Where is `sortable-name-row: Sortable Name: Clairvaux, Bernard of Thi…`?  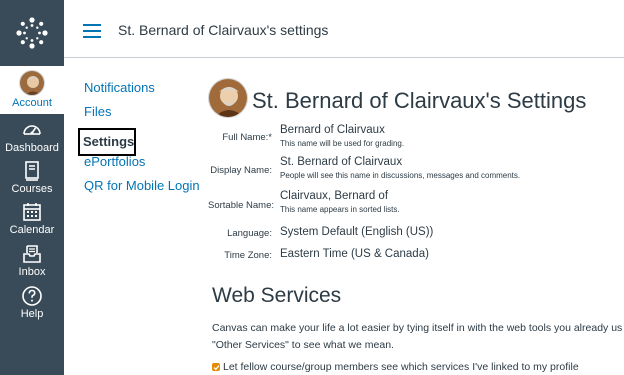 sortable-name-row: Sortable Name: Clairvaux, Bernard of Thi… is located at coordinates (416, 208).